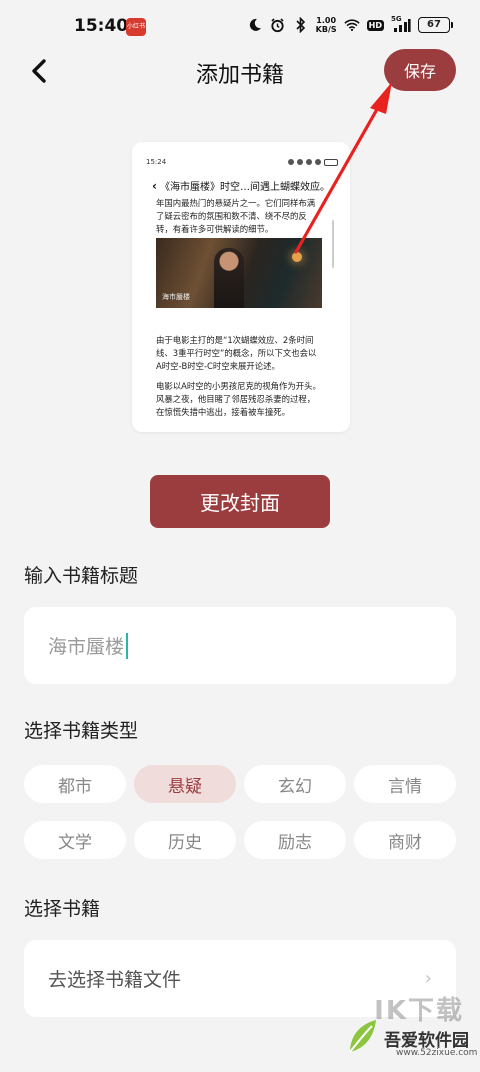 The height and width of the screenshot is (1072, 480). What do you see at coordinates (240, 812) in the screenshot?
I see `book-type-tags: 都市 悬疑 玄幻 言情 文学 历史 励志 商财` at bounding box center [240, 812].